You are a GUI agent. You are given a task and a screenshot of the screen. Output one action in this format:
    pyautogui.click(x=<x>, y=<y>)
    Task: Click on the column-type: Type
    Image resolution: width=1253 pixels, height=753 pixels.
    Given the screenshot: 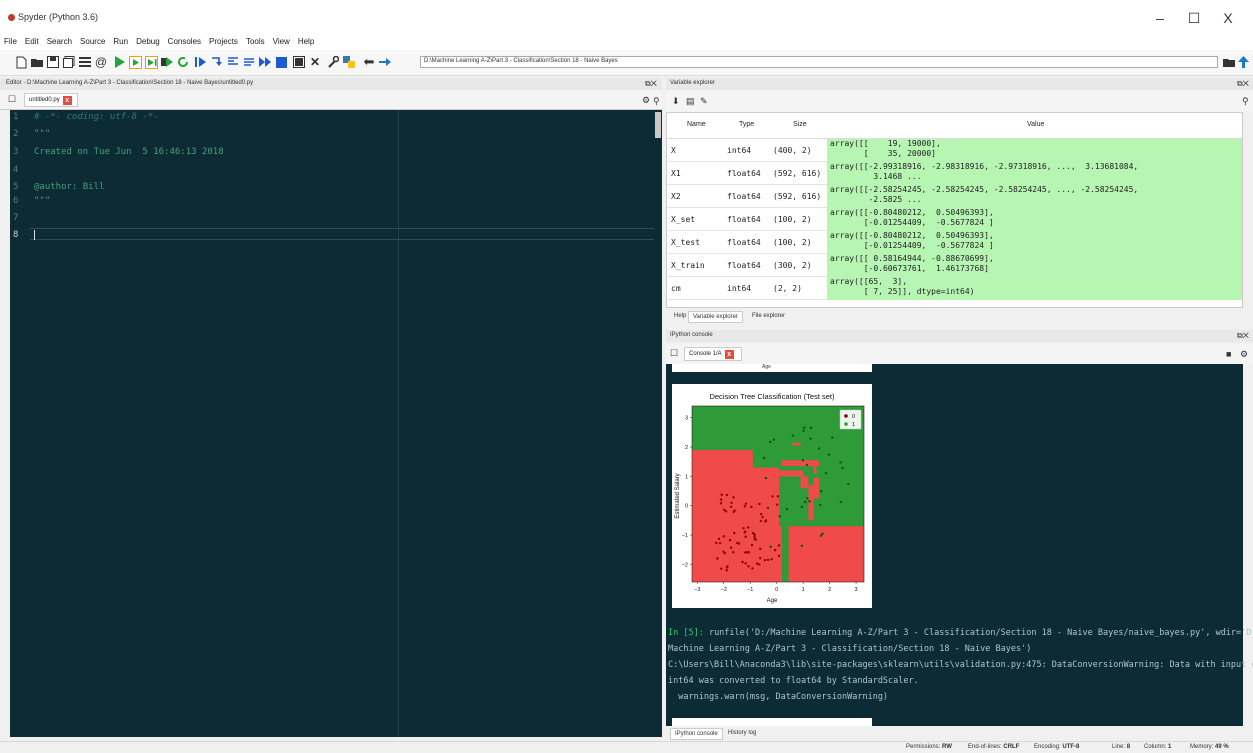 What is the action you would take?
    pyautogui.click(x=746, y=124)
    